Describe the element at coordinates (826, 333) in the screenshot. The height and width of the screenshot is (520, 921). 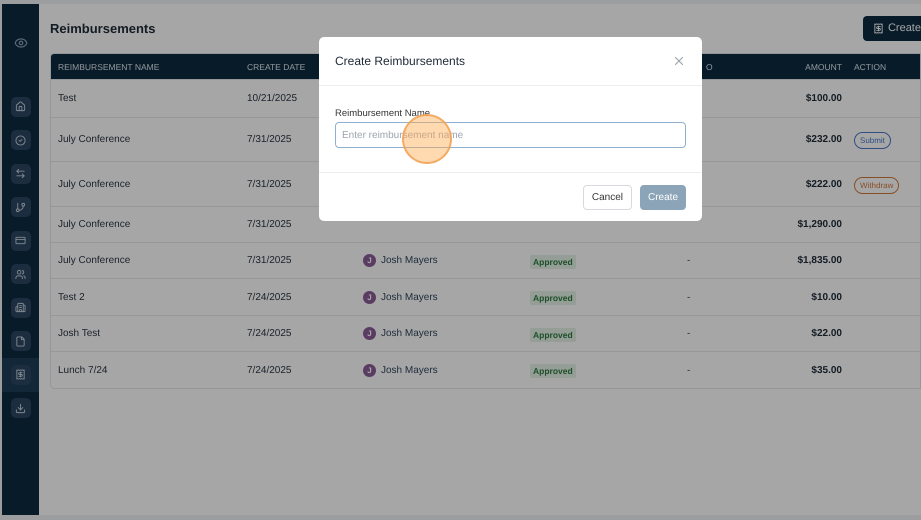
I see `amount-cell-text: $22.00` at that location.